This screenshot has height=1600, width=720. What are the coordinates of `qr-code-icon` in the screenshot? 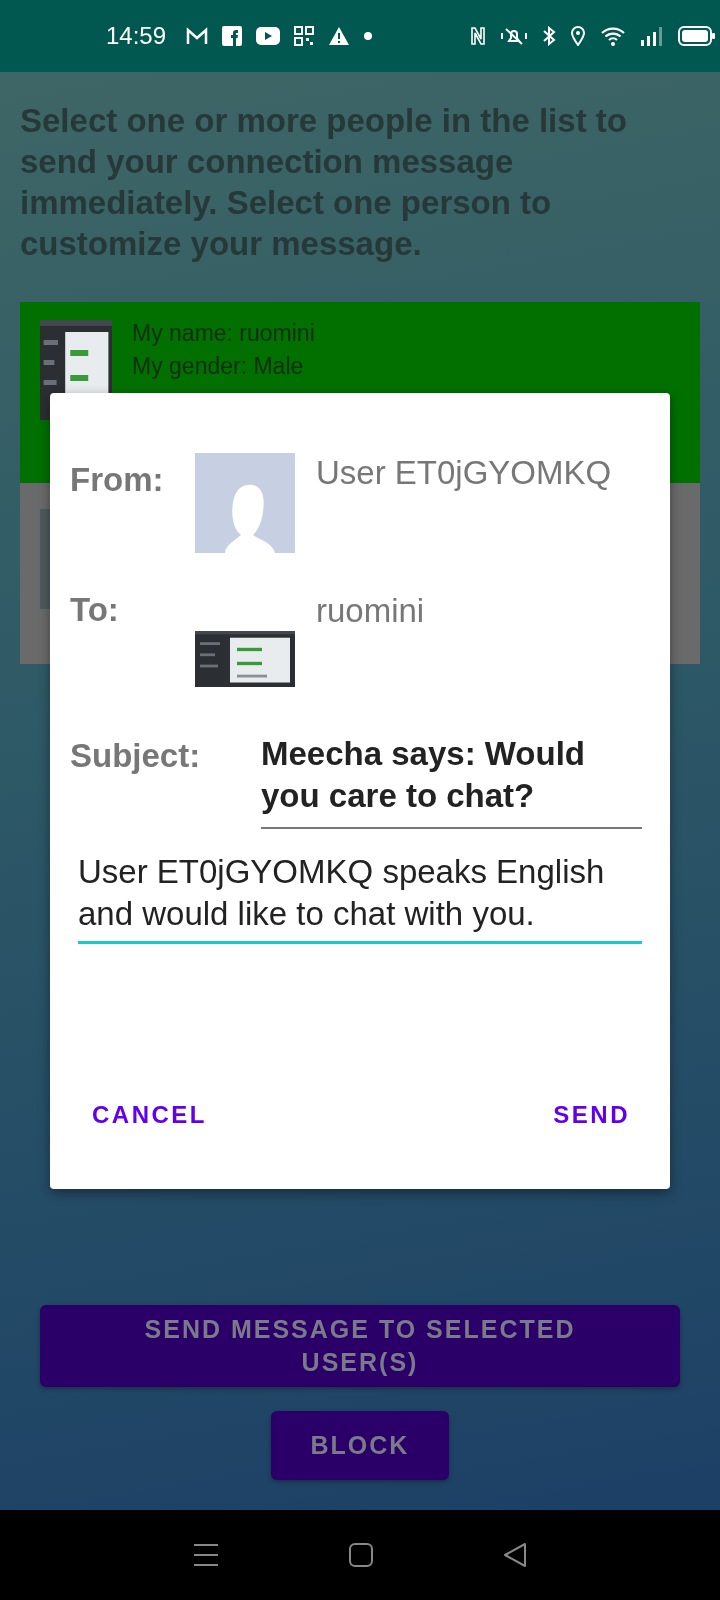 It's located at (304, 36).